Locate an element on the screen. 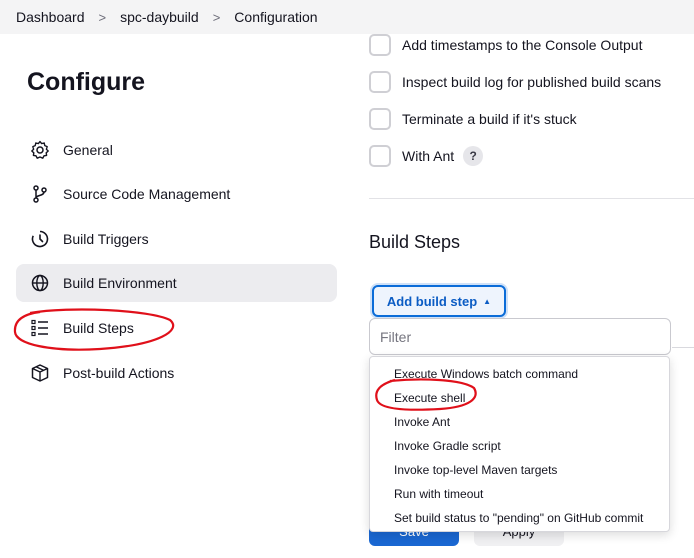 The image size is (694, 558). menu-item-invoke-gradle: Invoke Gradle script is located at coordinates (447, 446).